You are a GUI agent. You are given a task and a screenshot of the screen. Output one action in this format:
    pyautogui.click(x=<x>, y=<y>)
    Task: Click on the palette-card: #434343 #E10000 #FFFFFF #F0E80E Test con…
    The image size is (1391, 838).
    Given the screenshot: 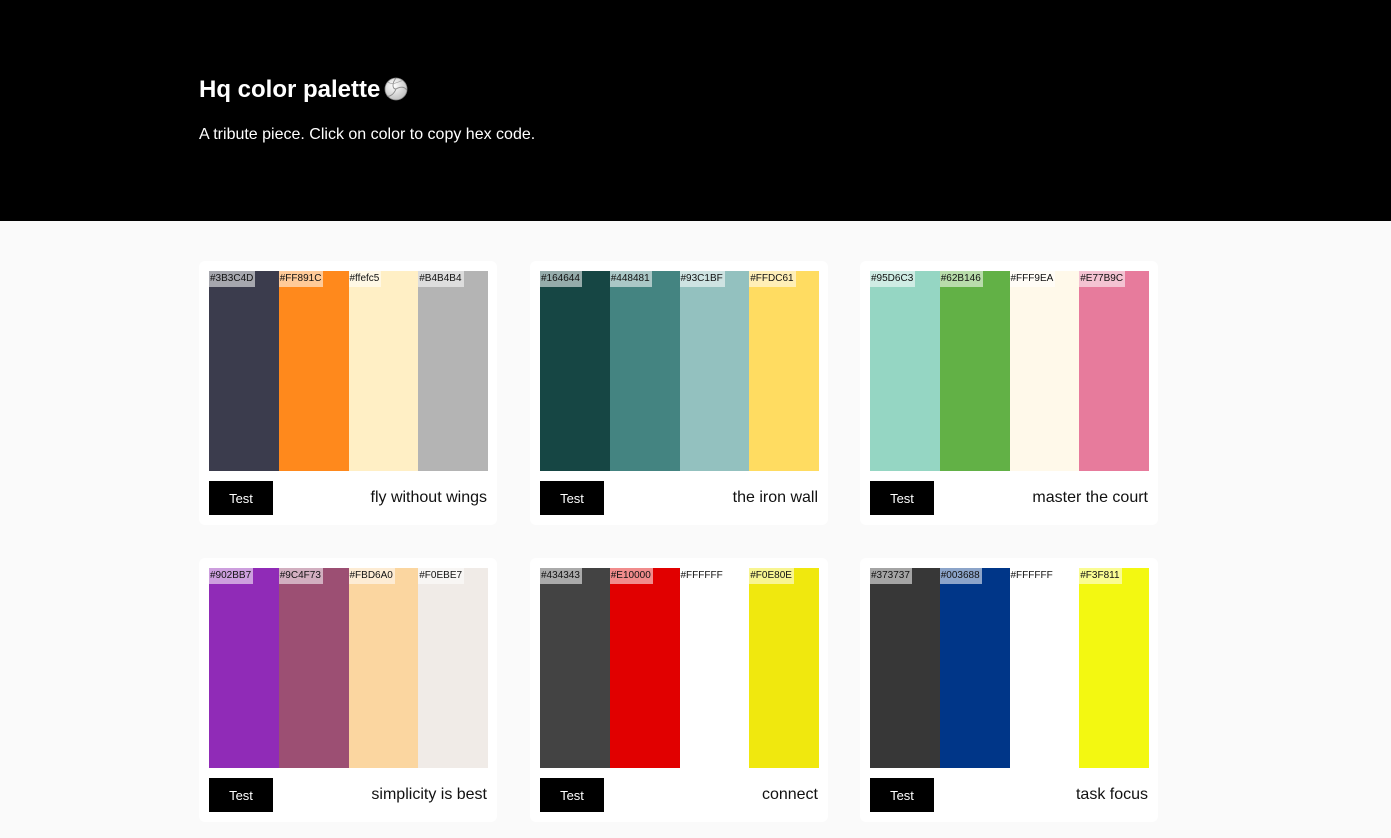 What is the action you would take?
    pyautogui.click(x=679, y=690)
    